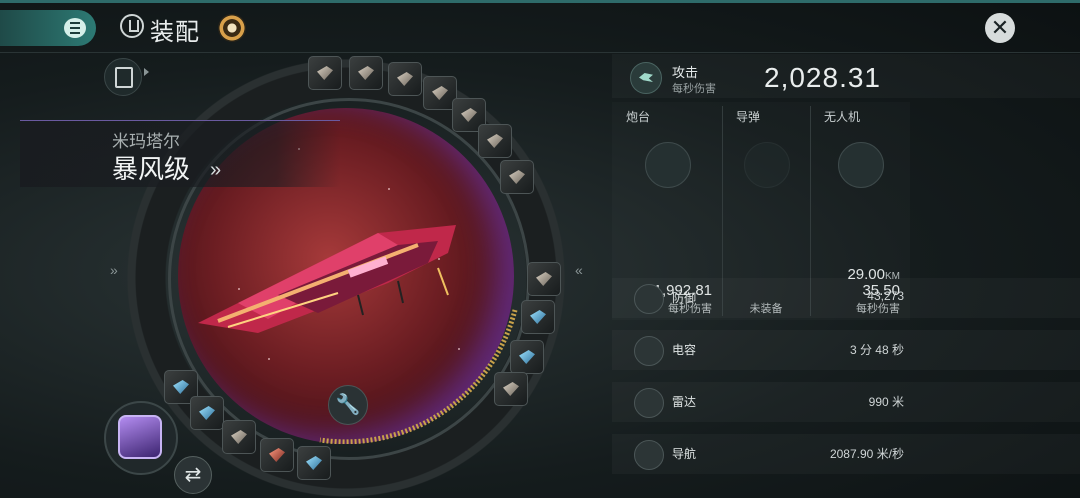 The image size is (1080, 498). What do you see at coordinates (579, 270) in the screenshot?
I see `ring-right-chevron: «` at bounding box center [579, 270].